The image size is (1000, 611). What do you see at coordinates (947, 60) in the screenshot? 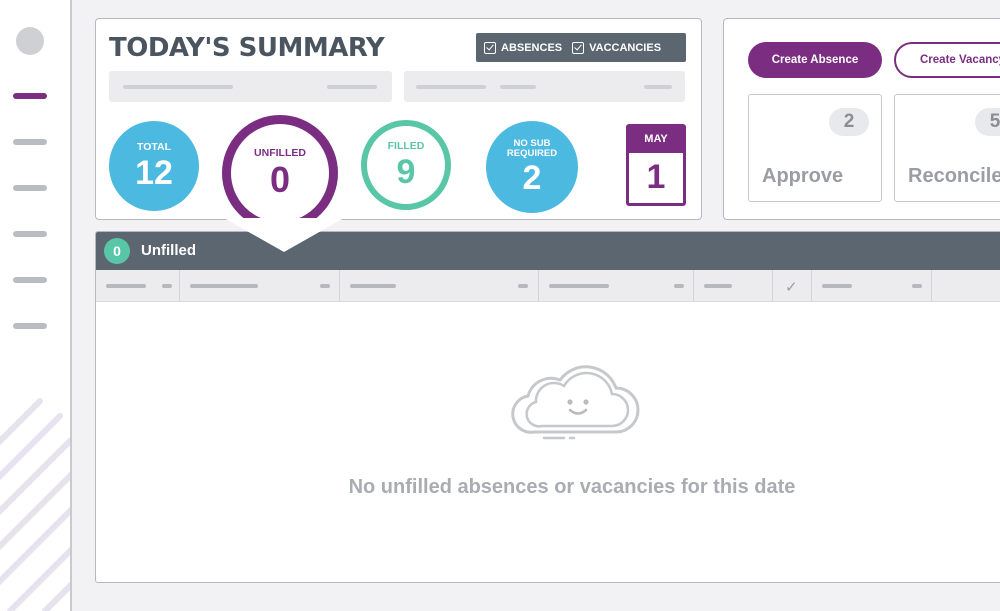
I see `create-vacancy-button: Create Vacancy` at bounding box center [947, 60].